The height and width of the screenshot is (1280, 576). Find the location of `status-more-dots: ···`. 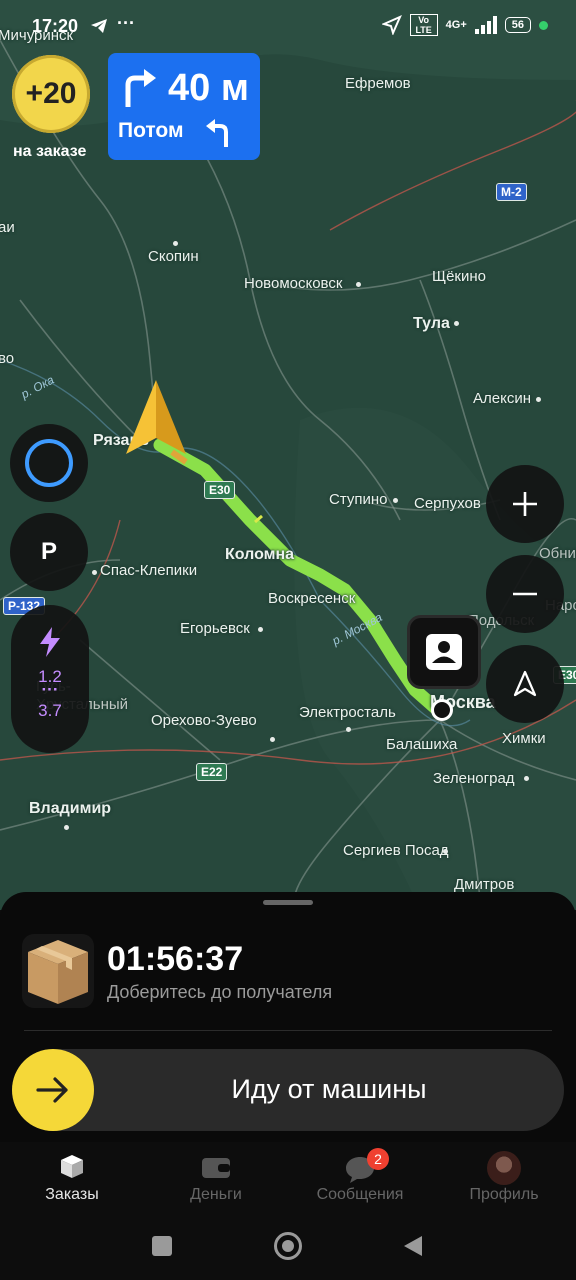

status-more-dots: ··· is located at coordinates (126, 23).